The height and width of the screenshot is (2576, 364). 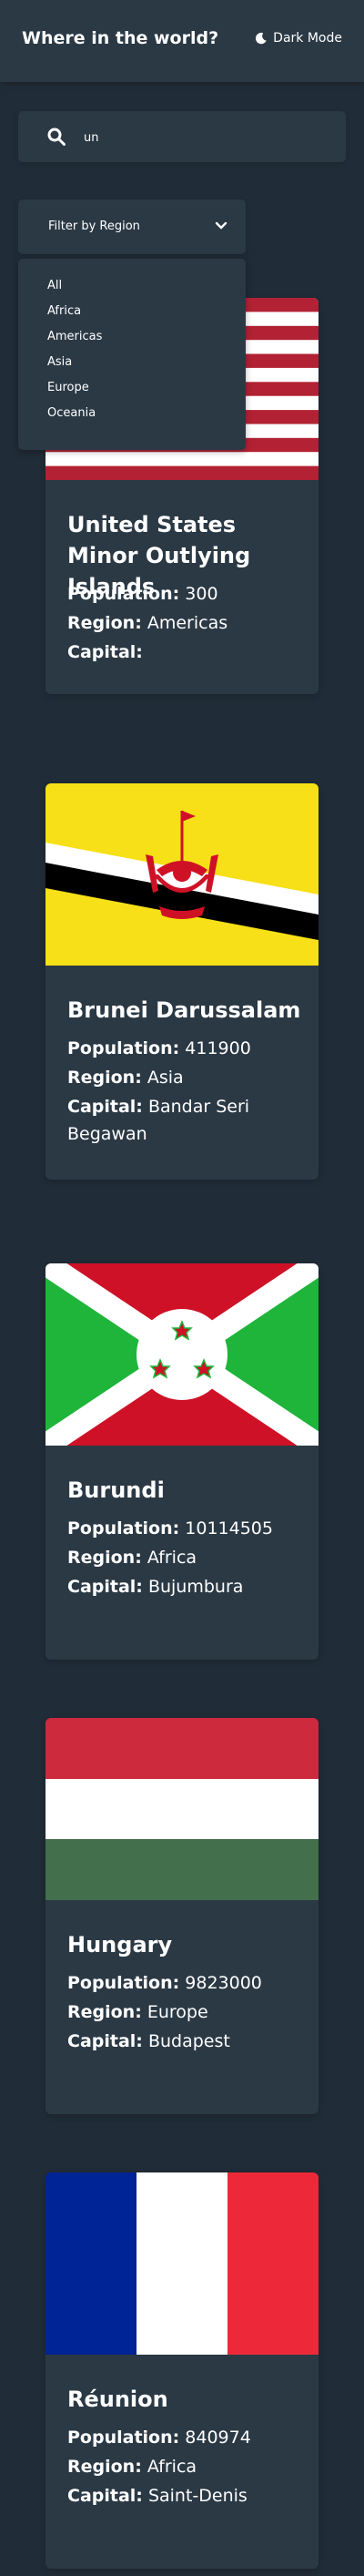 I want to click on country-population: Population: 9823000, so click(x=164, y=1983).